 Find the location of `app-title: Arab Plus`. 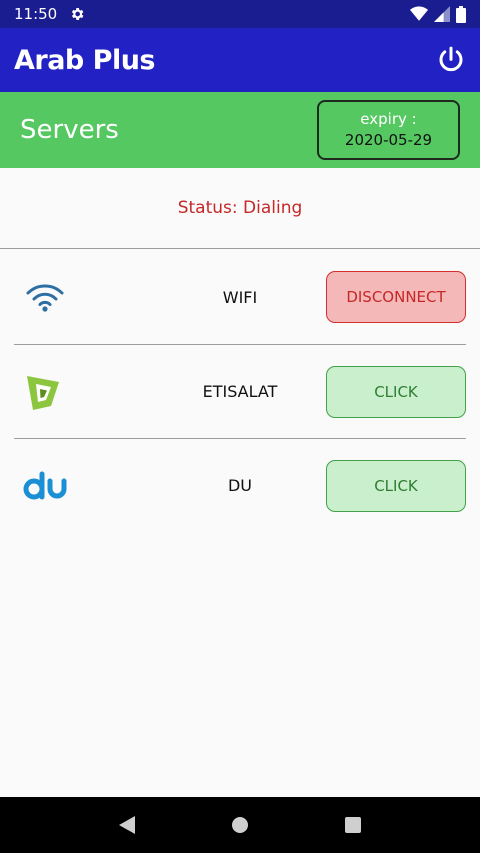

app-title: Arab Plus is located at coordinates (85, 60).